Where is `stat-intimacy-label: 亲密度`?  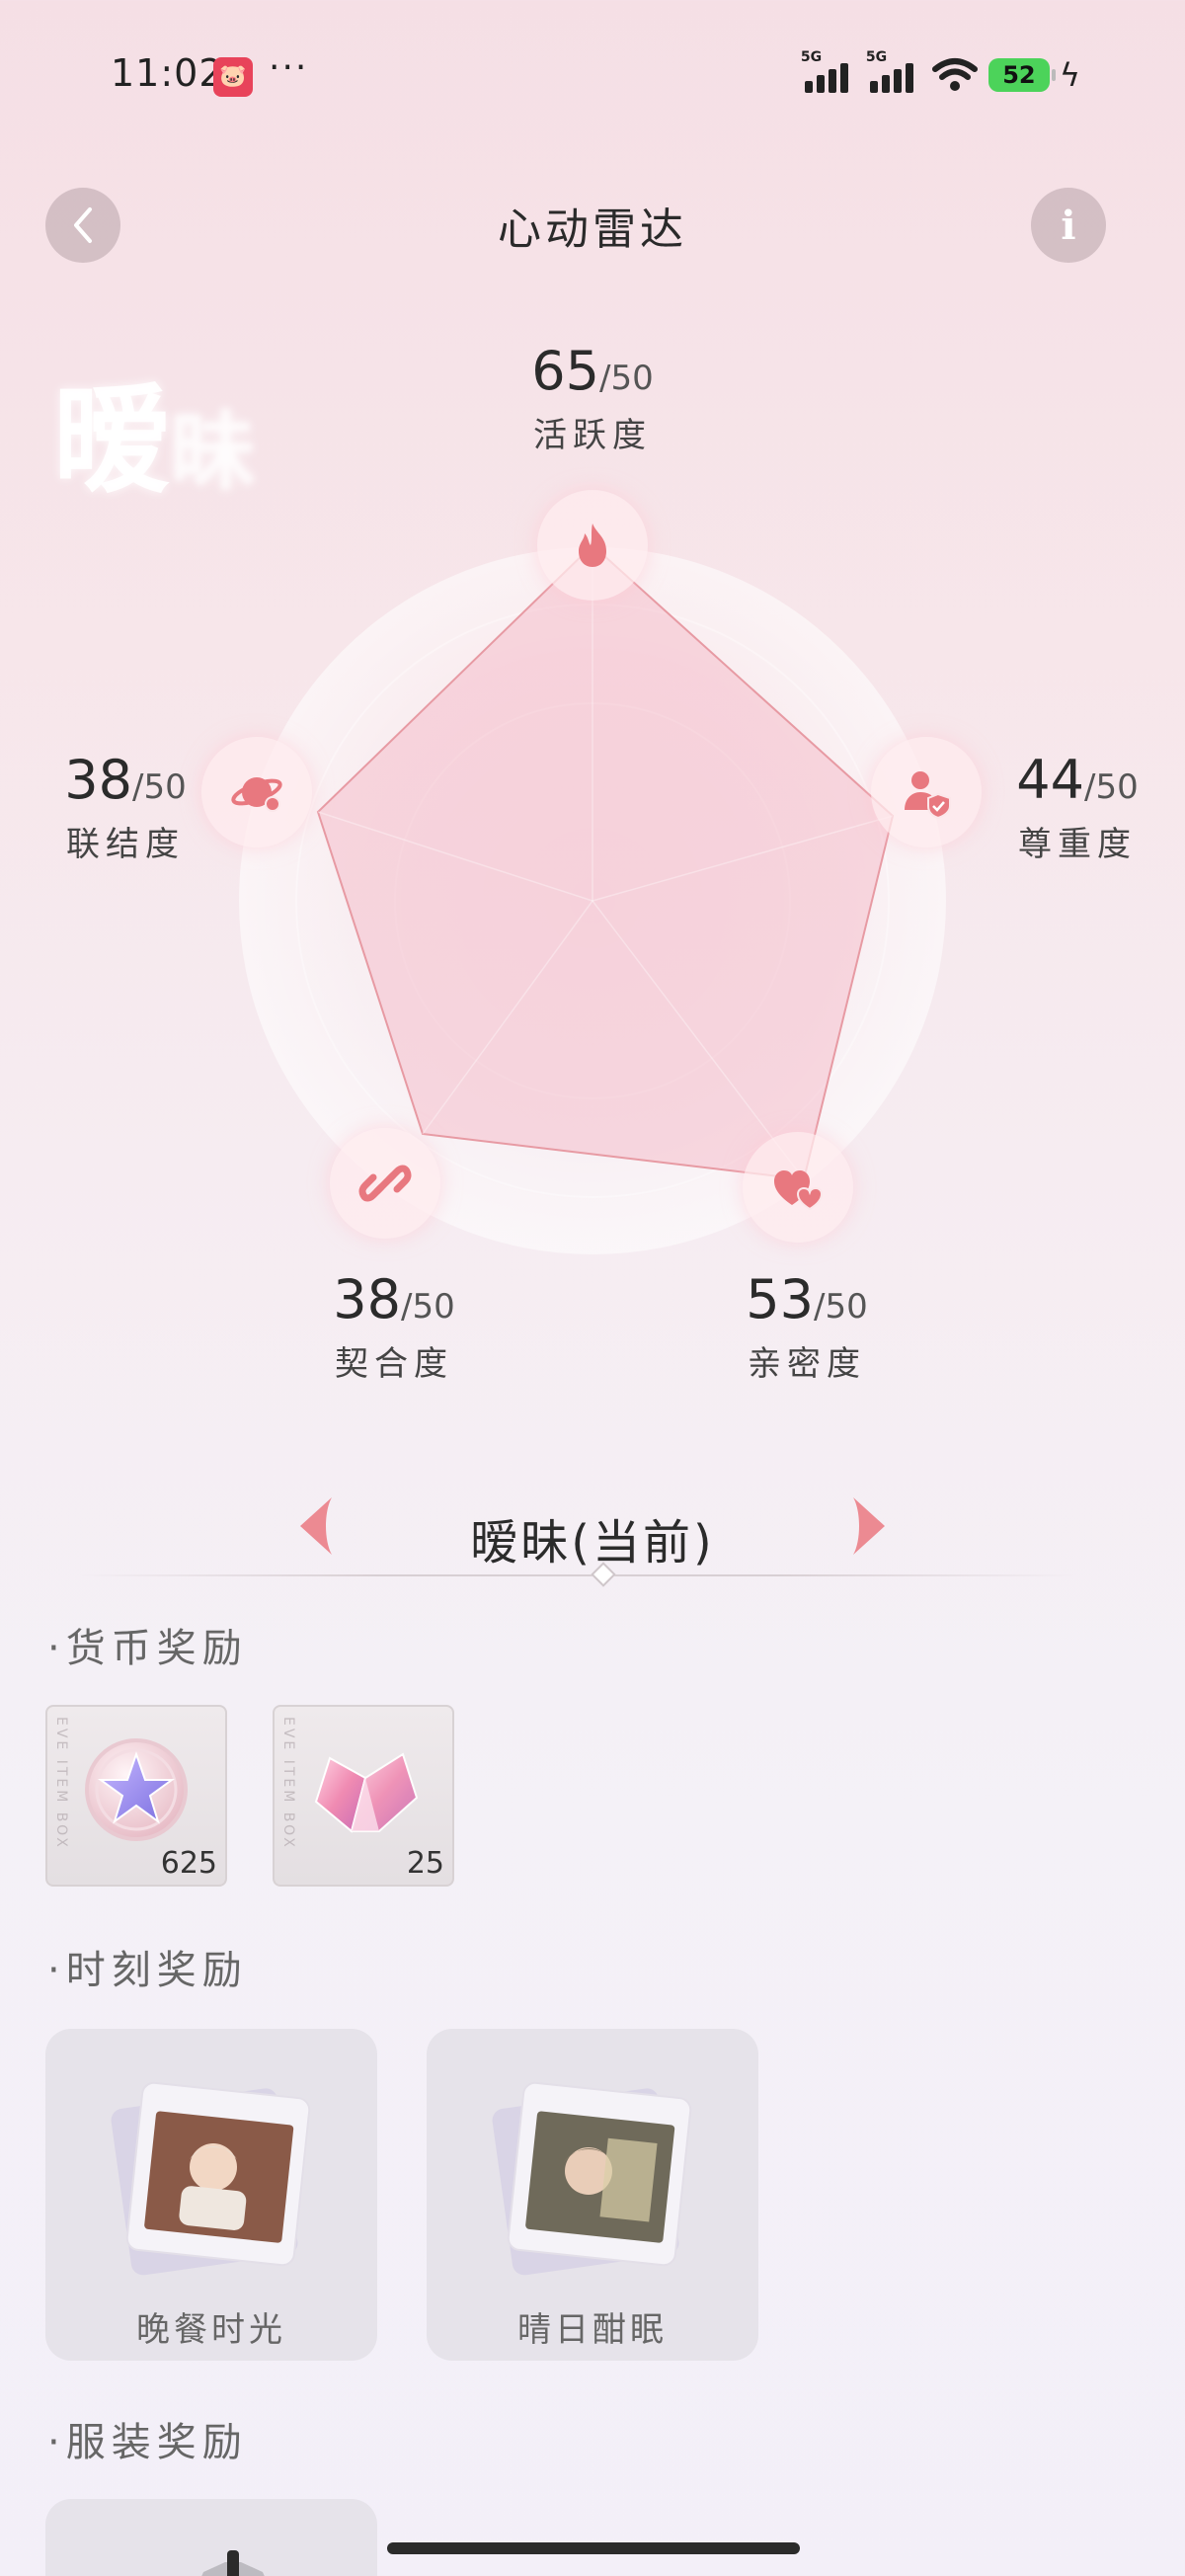 stat-intimacy-label: 亲密度 is located at coordinates (807, 1364).